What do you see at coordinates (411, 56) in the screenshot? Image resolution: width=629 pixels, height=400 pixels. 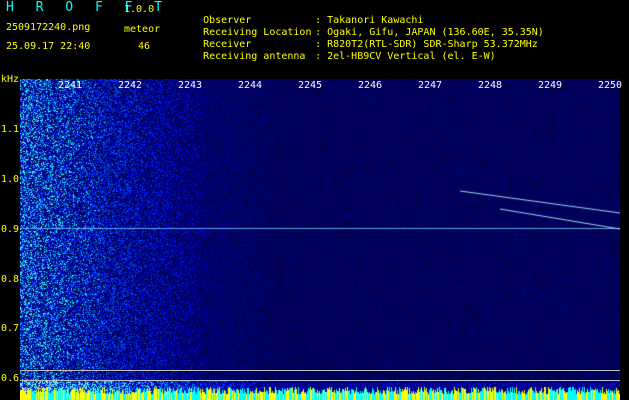 I see `info-value: 2el-HB9CV Vertical (el. E-W)` at bounding box center [411, 56].